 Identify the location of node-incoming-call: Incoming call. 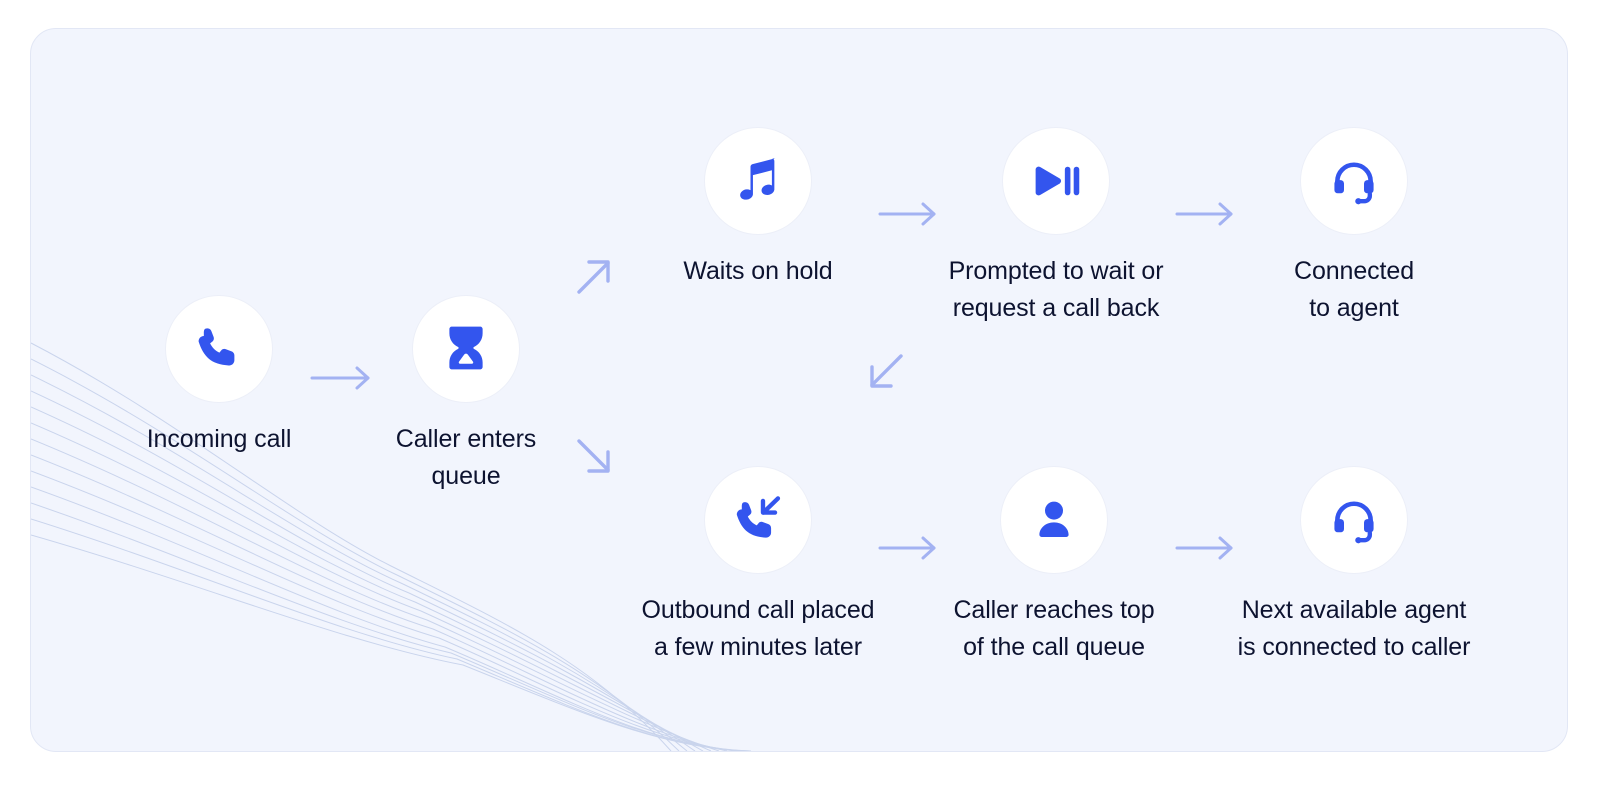
(219, 376).